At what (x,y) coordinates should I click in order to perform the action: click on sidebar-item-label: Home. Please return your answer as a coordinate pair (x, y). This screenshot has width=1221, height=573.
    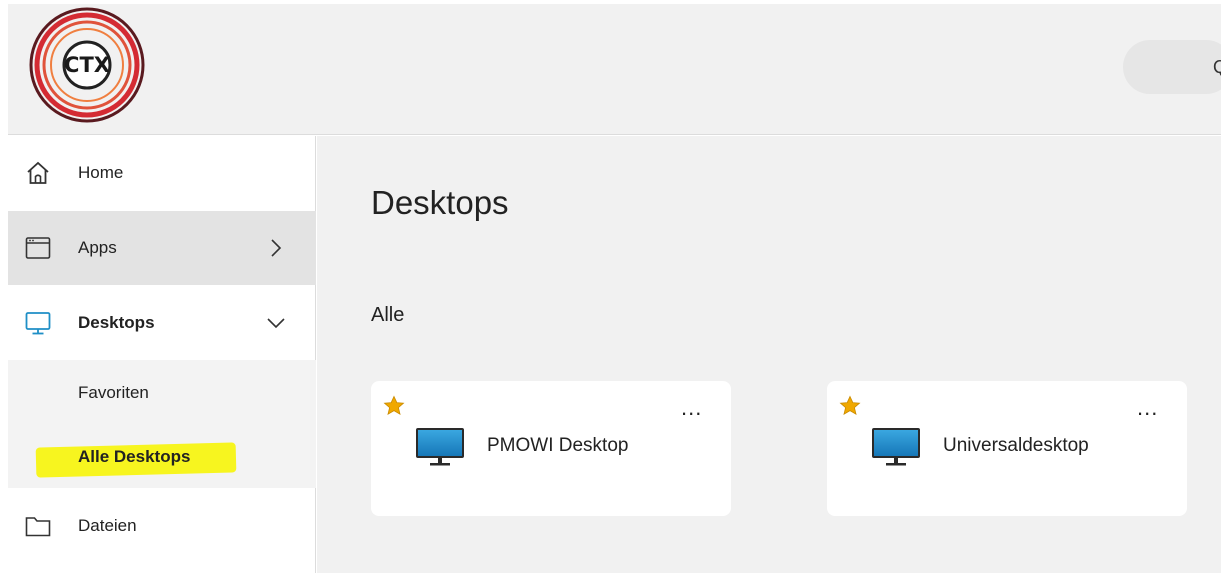
    Looking at the image, I should click on (101, 172).